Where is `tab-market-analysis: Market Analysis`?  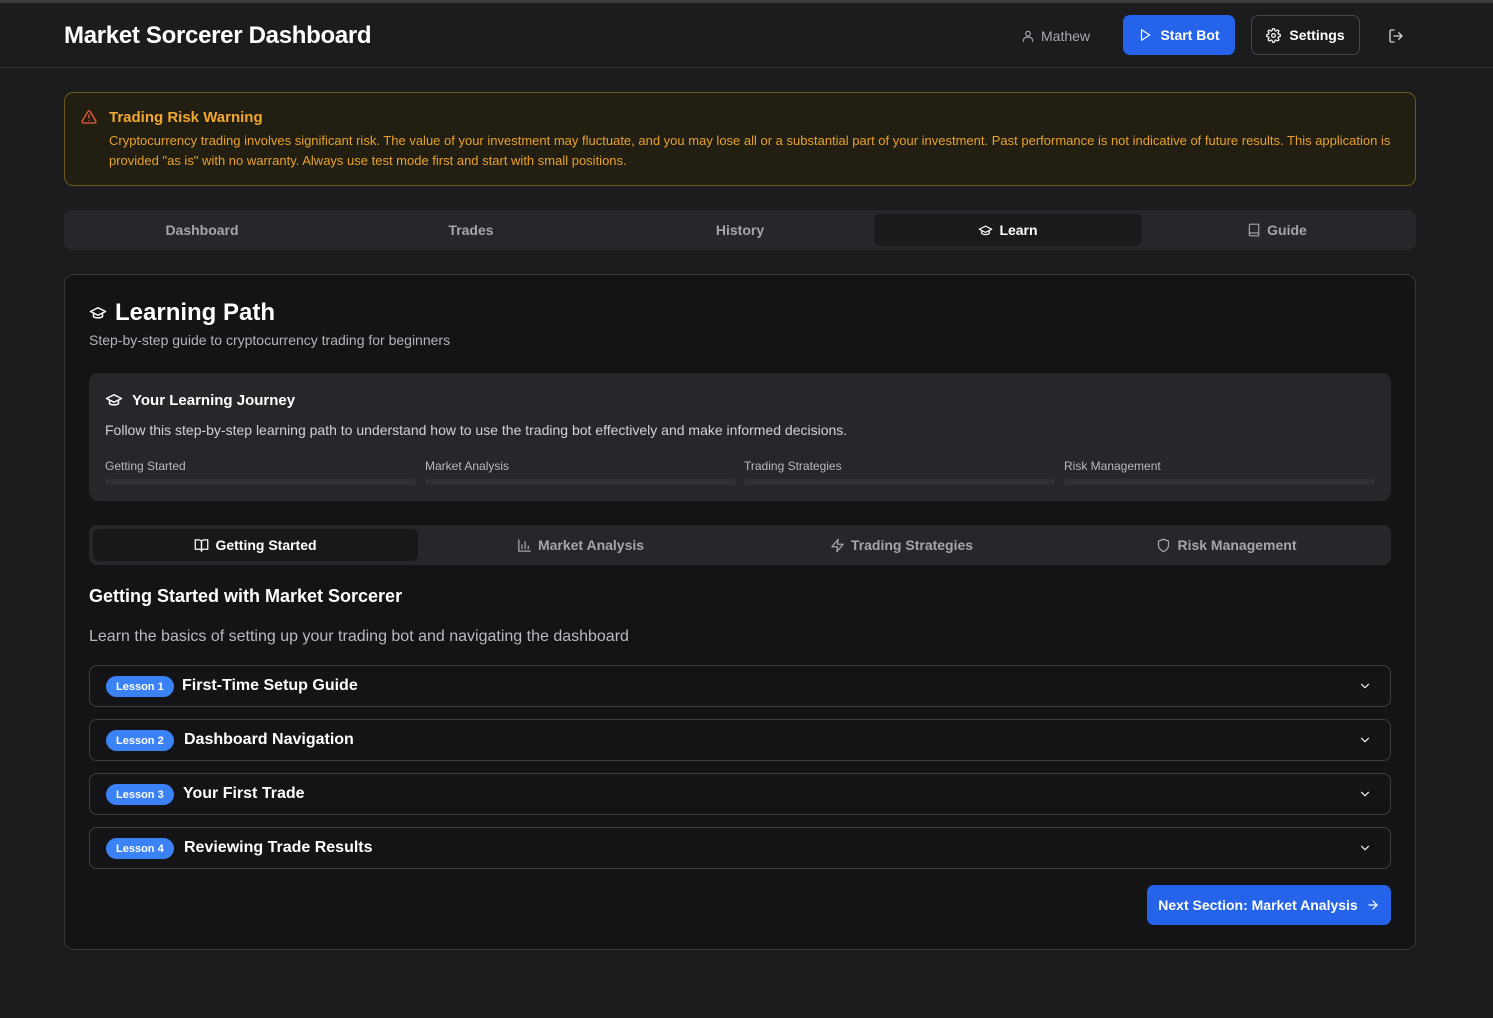 tab-market-analysis: Market Analysis is located at coordinates (580, 545).